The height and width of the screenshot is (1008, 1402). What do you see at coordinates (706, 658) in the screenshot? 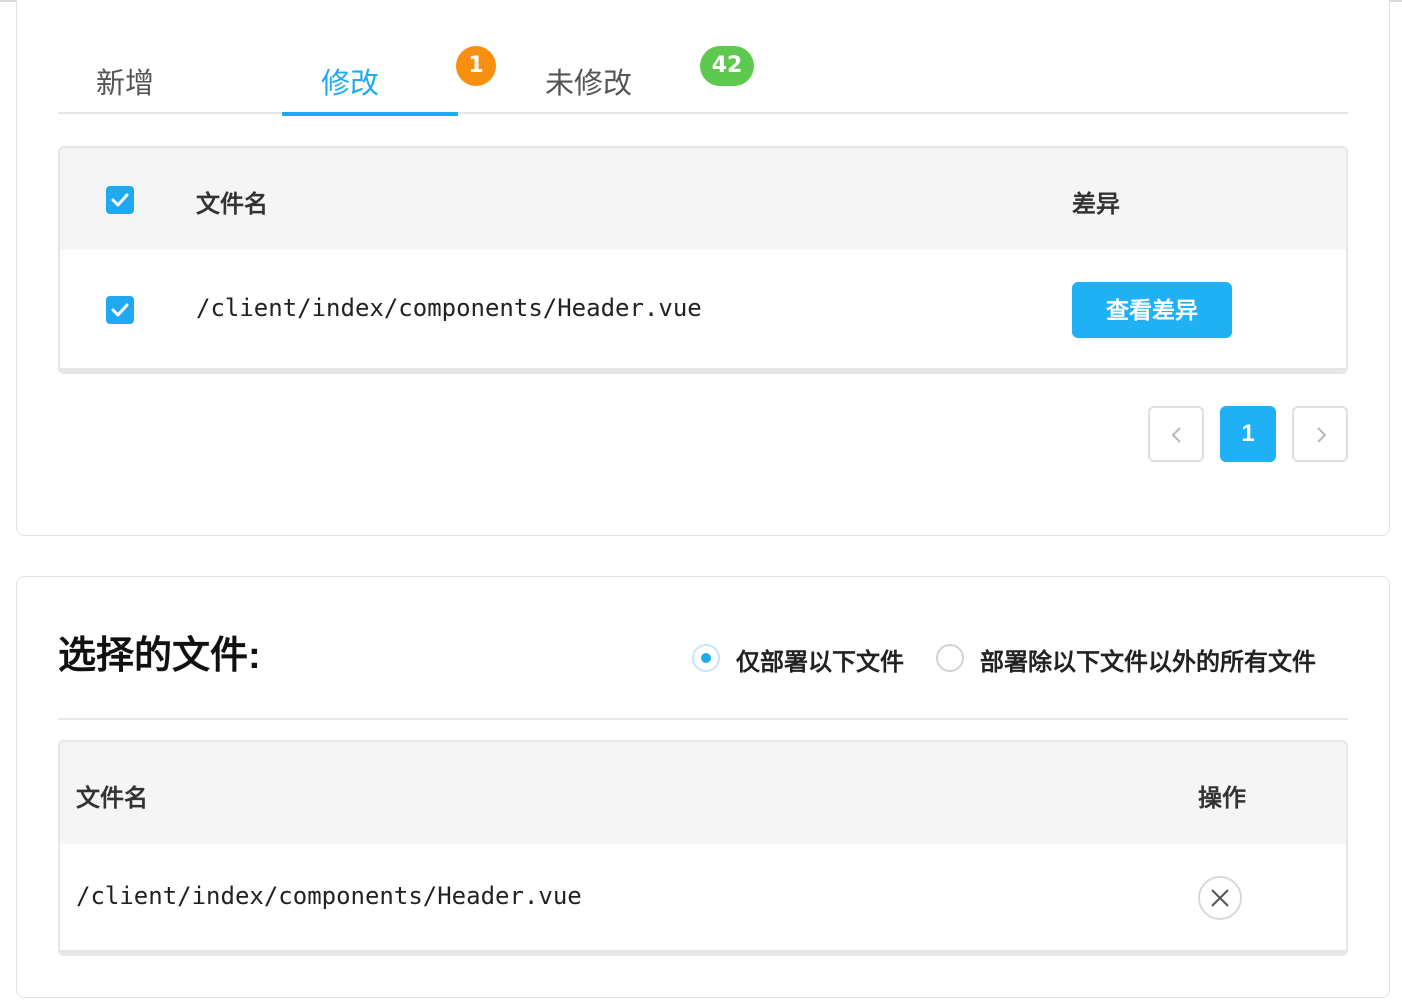
I see `deploy-only-listed-radio` at bounding box center [706, 658].